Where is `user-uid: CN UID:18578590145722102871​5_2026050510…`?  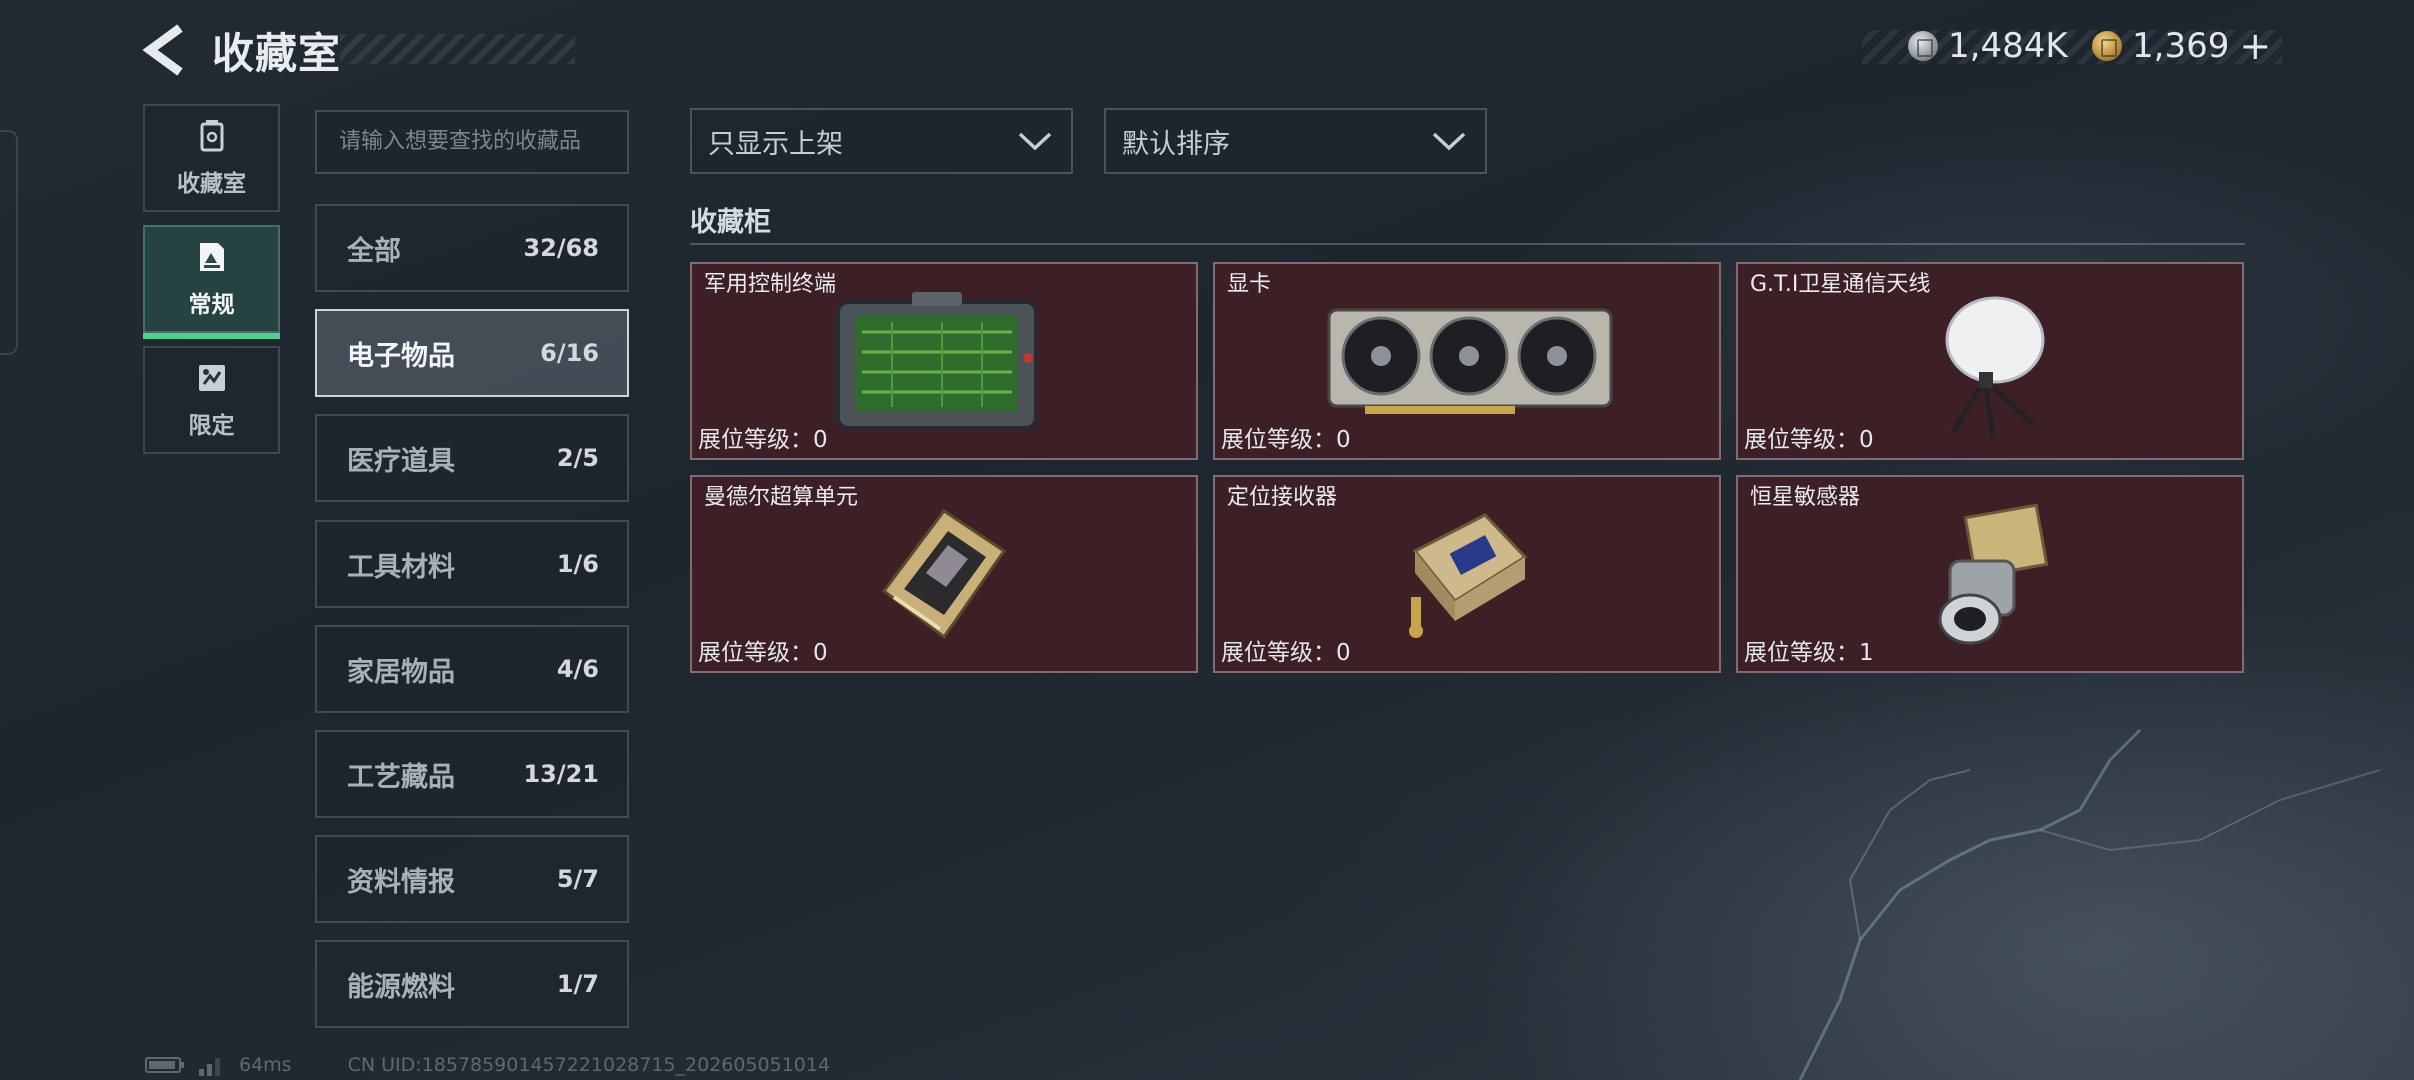
user-uid: CN UID:18578590145722102871​5_2026050510… is located at coordinates (589, 1065).